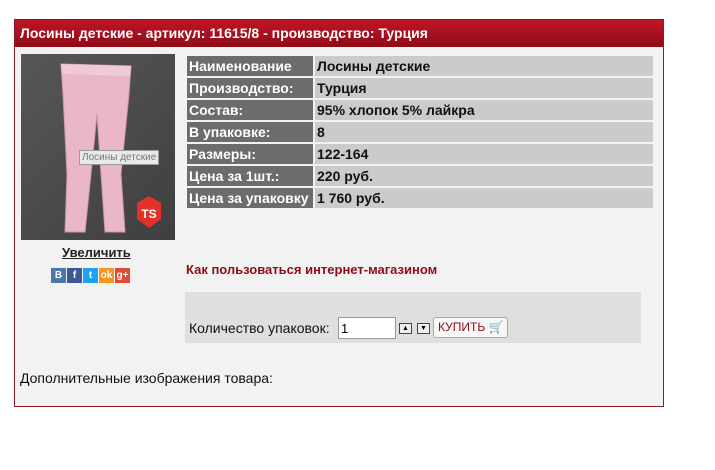 The image size is (715, 470). What do you see at coordinates (250, 176) in the screenshot?
I see `property-key: Цена за 1шт.:` at bounding box center [250, 176].